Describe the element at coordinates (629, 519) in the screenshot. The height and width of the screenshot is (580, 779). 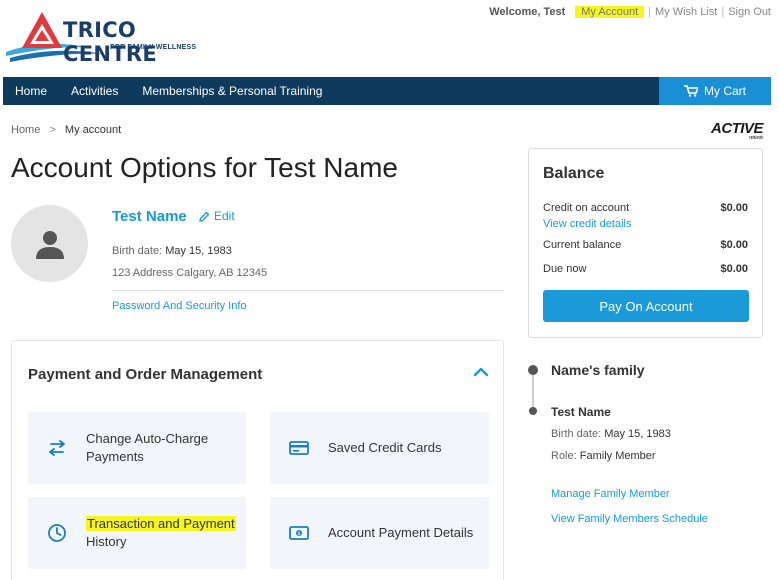
I see `view-family-schedule-link: View Family Members Schedule` at that location.